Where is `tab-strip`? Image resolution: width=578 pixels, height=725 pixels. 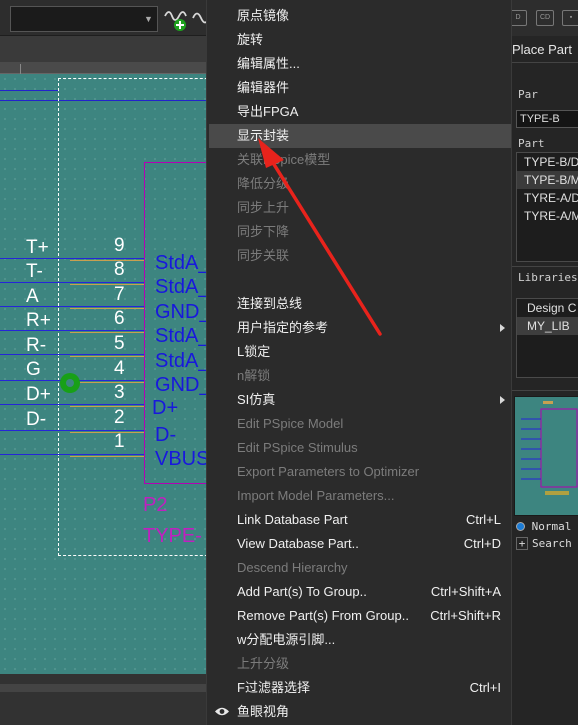 tab-strip is located at coordinates (105, 49).